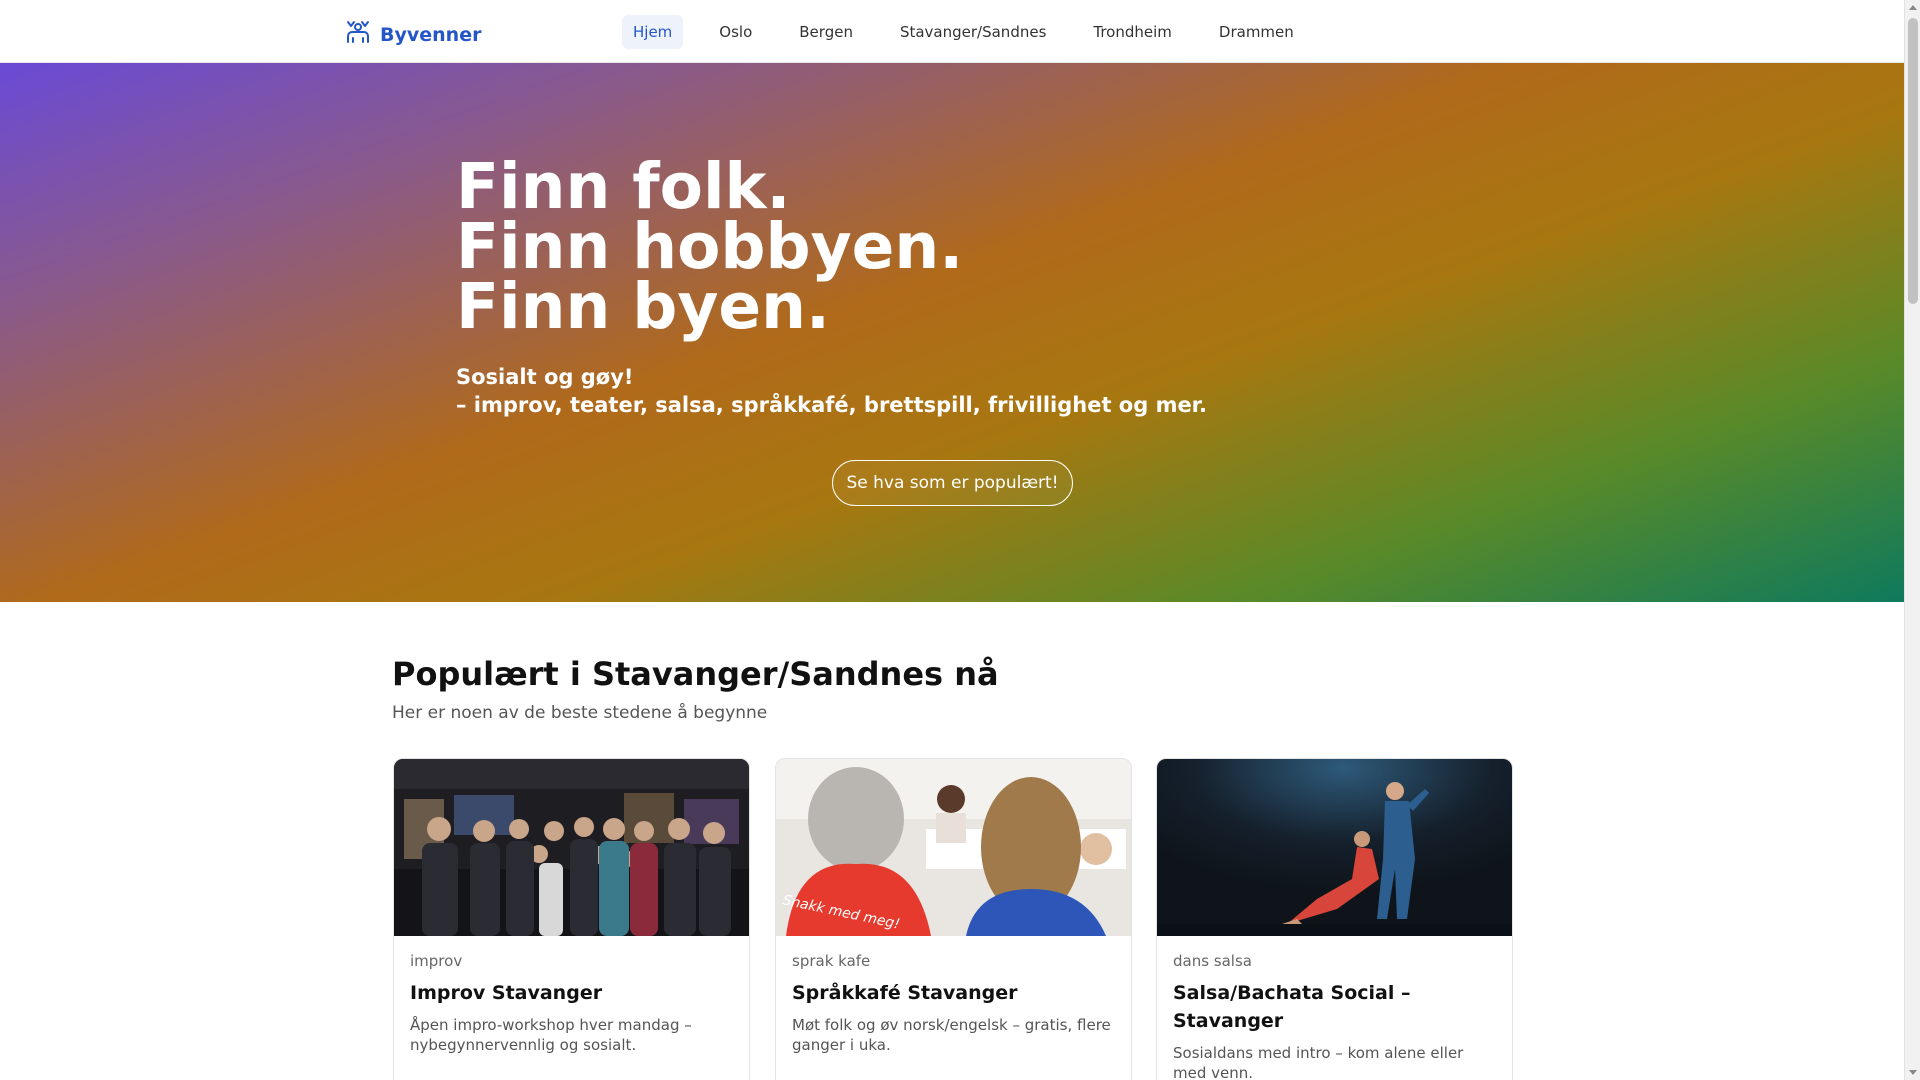  Describe the element at coordinates (623, 186) in the screenshot. I see `hero-title-line: Finn folk.` at that location.